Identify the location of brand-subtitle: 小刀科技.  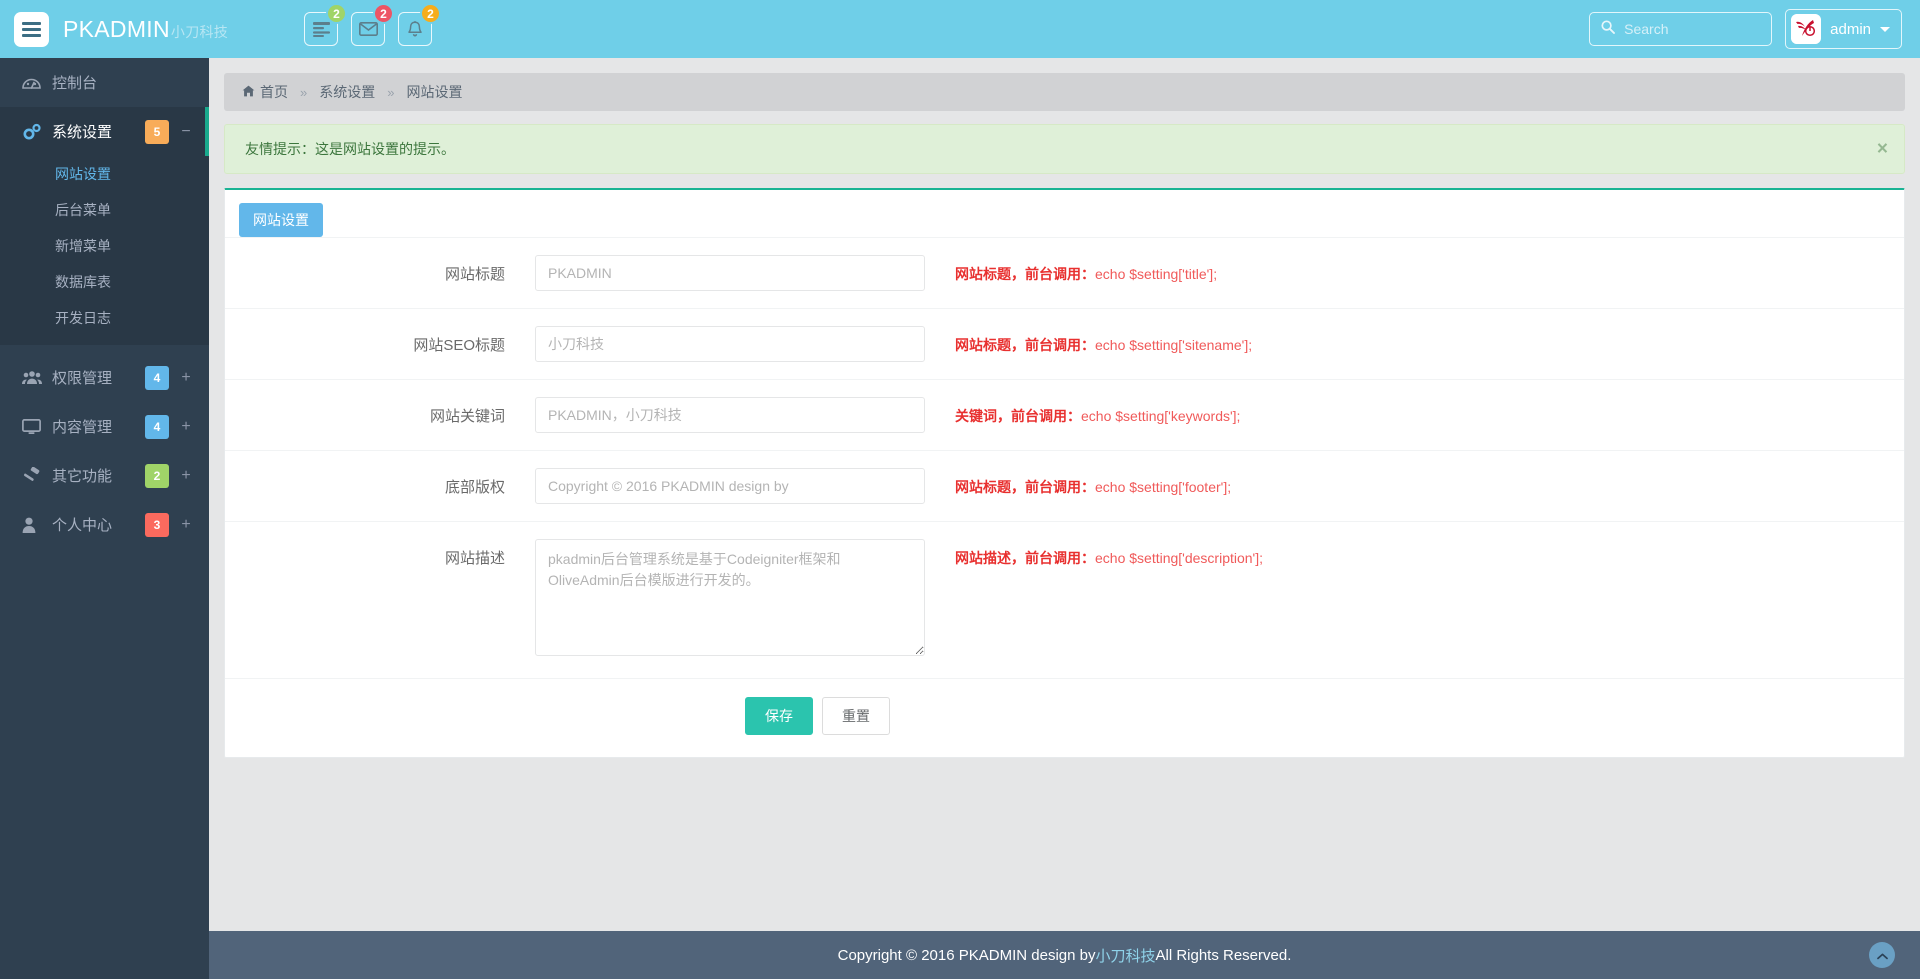
(199, 31).